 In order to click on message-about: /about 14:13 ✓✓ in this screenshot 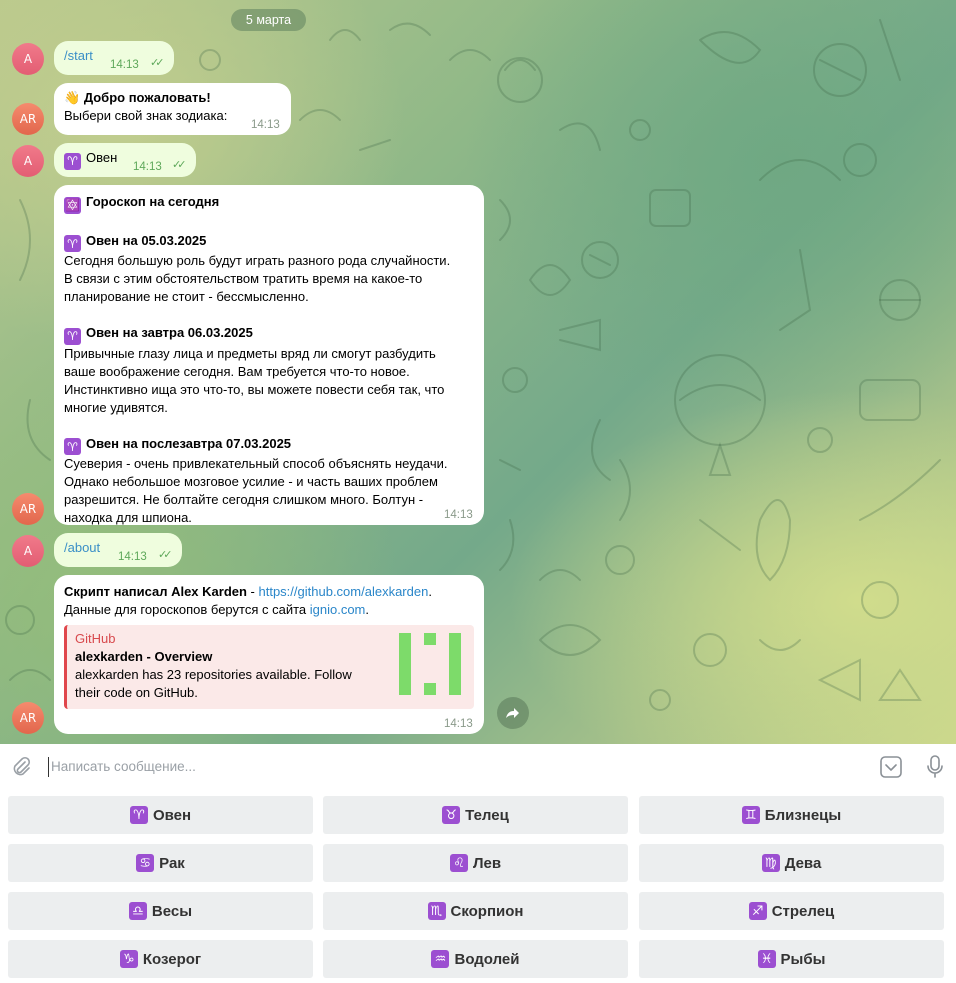, I will do `click(118, 550)`.